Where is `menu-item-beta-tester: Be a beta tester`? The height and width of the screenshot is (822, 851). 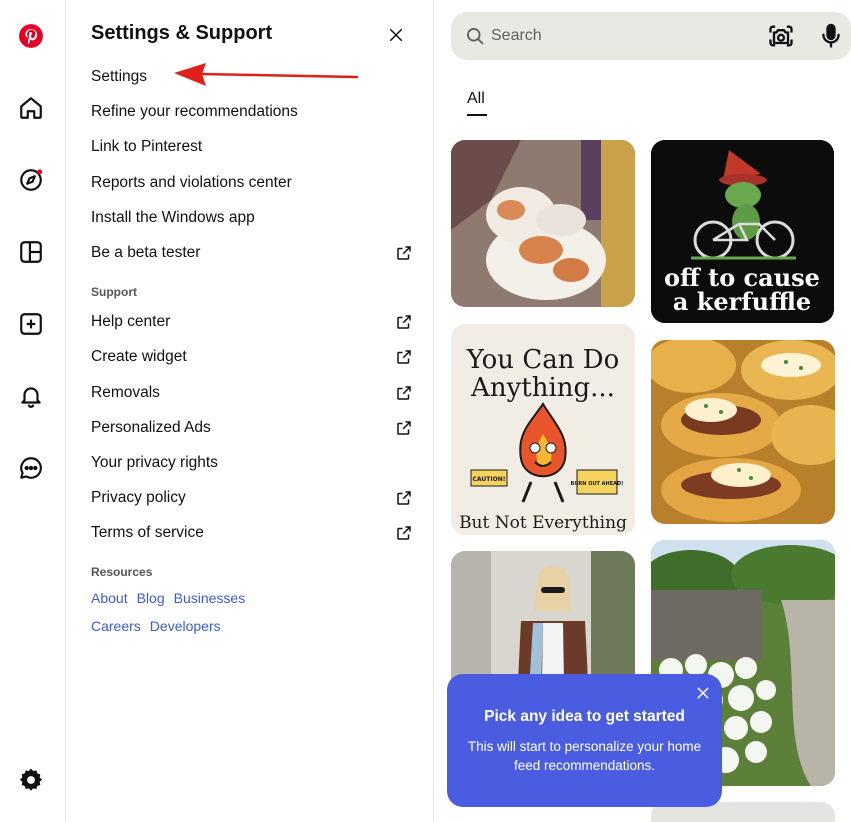
menu-item-beta-tester: Be a beta tester is located at coordinates (252, 253).